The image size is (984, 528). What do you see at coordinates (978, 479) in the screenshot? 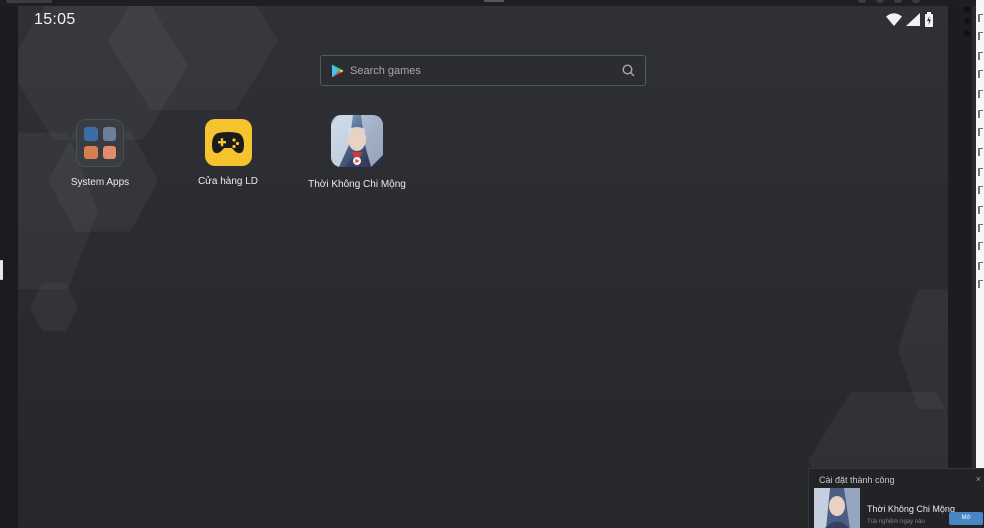
I see `close-icon: ×` at bounding box center [978, 479].